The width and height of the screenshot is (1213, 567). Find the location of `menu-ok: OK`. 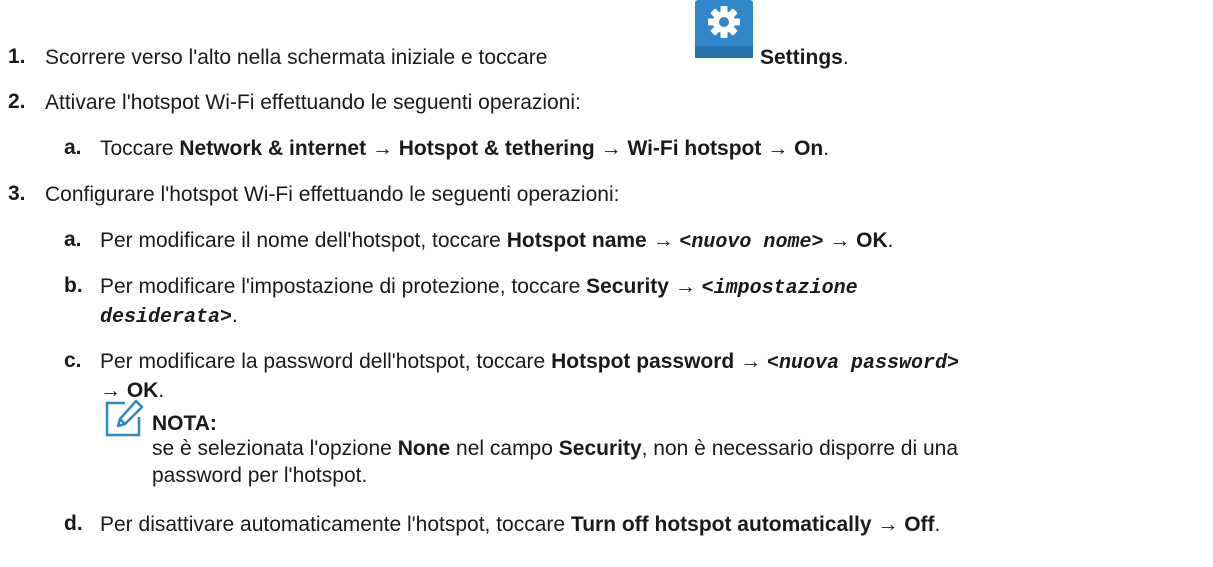

menu-ok: OK is located at coordinates (872, 240).